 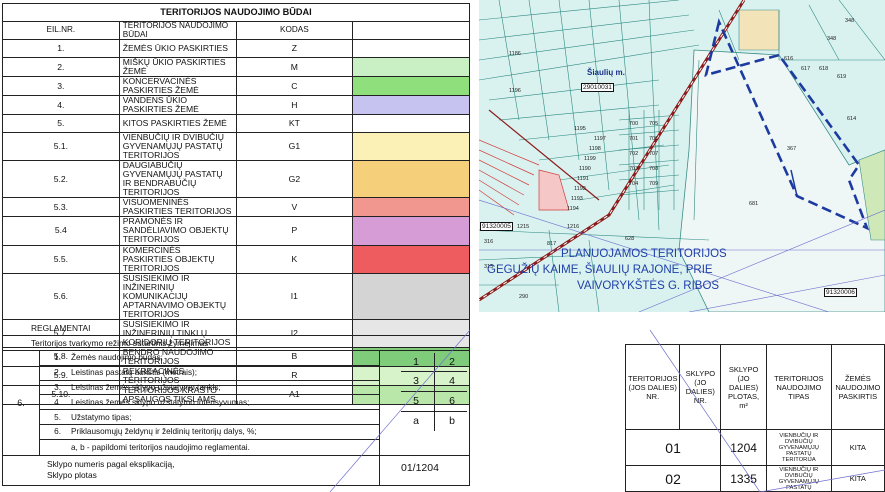 I want to click on header-name: TERITORIJOS NAUDOJIMO BŪDAI, so click(x=177, y=30).